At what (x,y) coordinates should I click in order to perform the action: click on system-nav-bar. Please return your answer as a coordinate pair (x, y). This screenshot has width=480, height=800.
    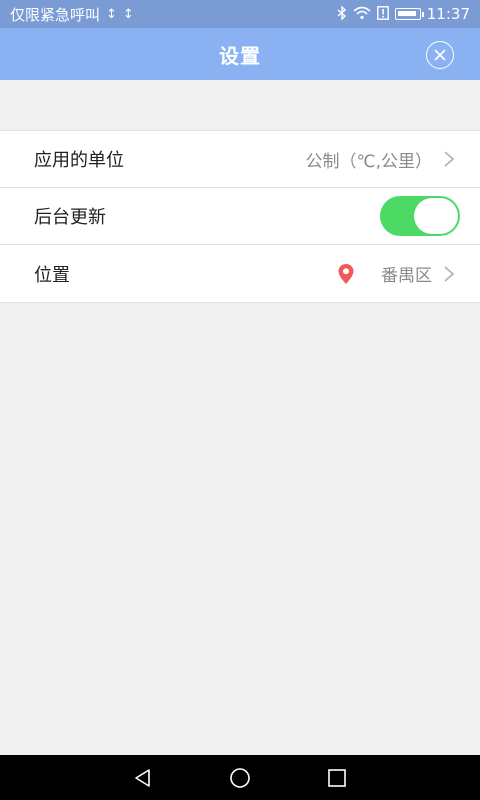
    Looking at the image, I should click on (240, 777).